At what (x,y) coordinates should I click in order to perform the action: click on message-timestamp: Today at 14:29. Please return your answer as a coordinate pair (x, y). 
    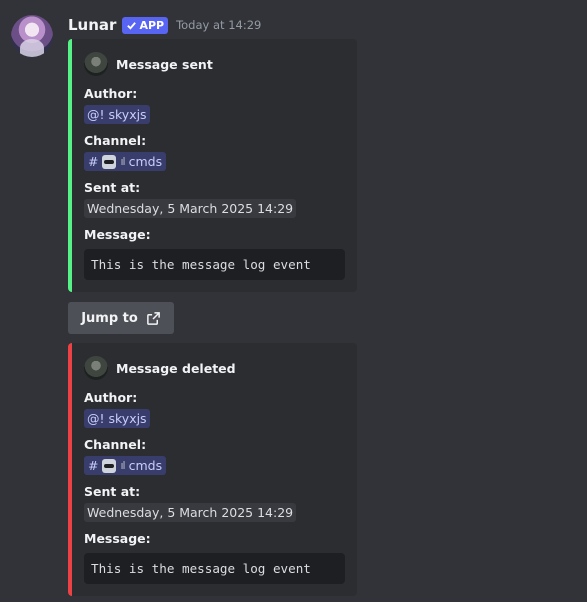
    Looking at the image, I should click on (219, 25).